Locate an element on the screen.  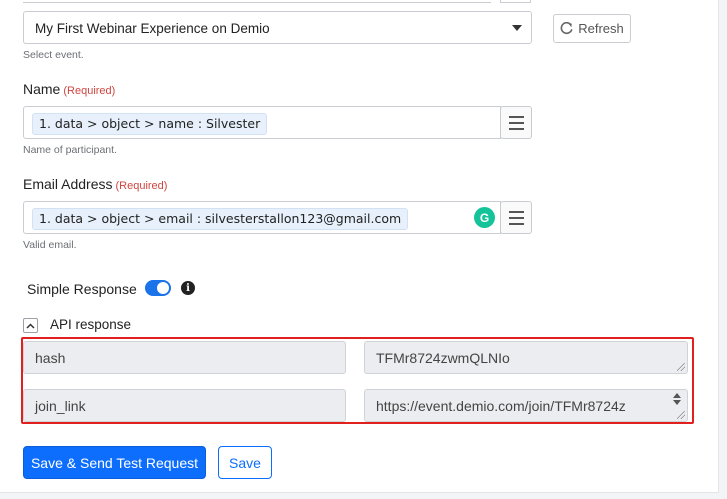
response-key-text: hash is located at coordinates (50, 357).